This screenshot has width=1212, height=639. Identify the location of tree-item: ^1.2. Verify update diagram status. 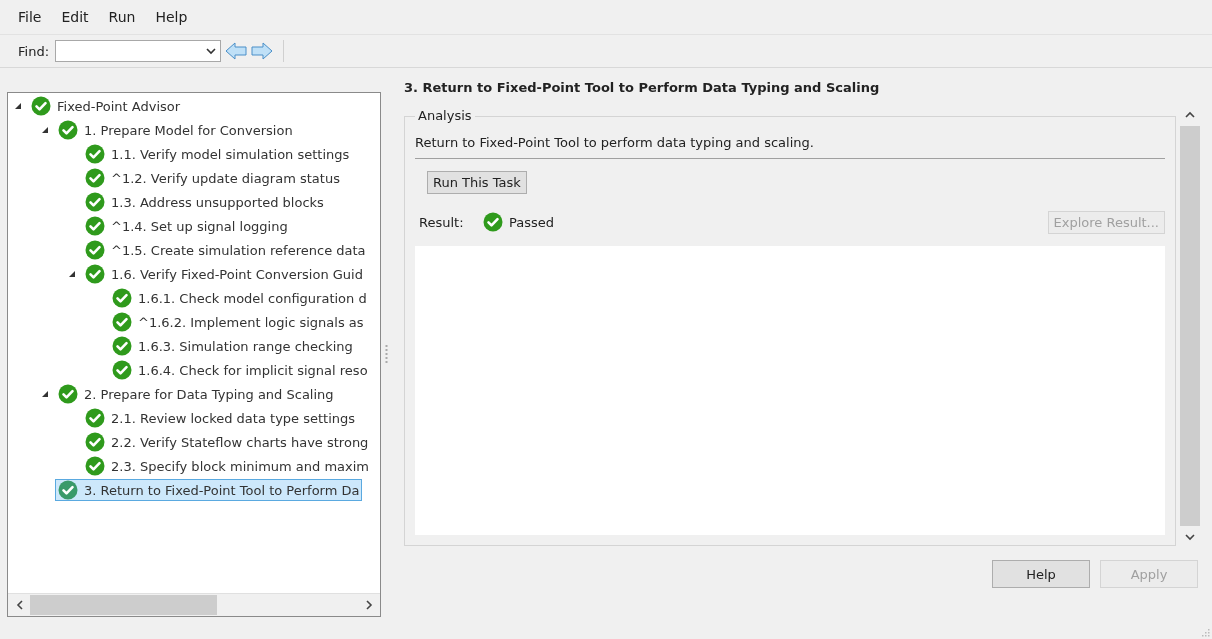
(212, 178).